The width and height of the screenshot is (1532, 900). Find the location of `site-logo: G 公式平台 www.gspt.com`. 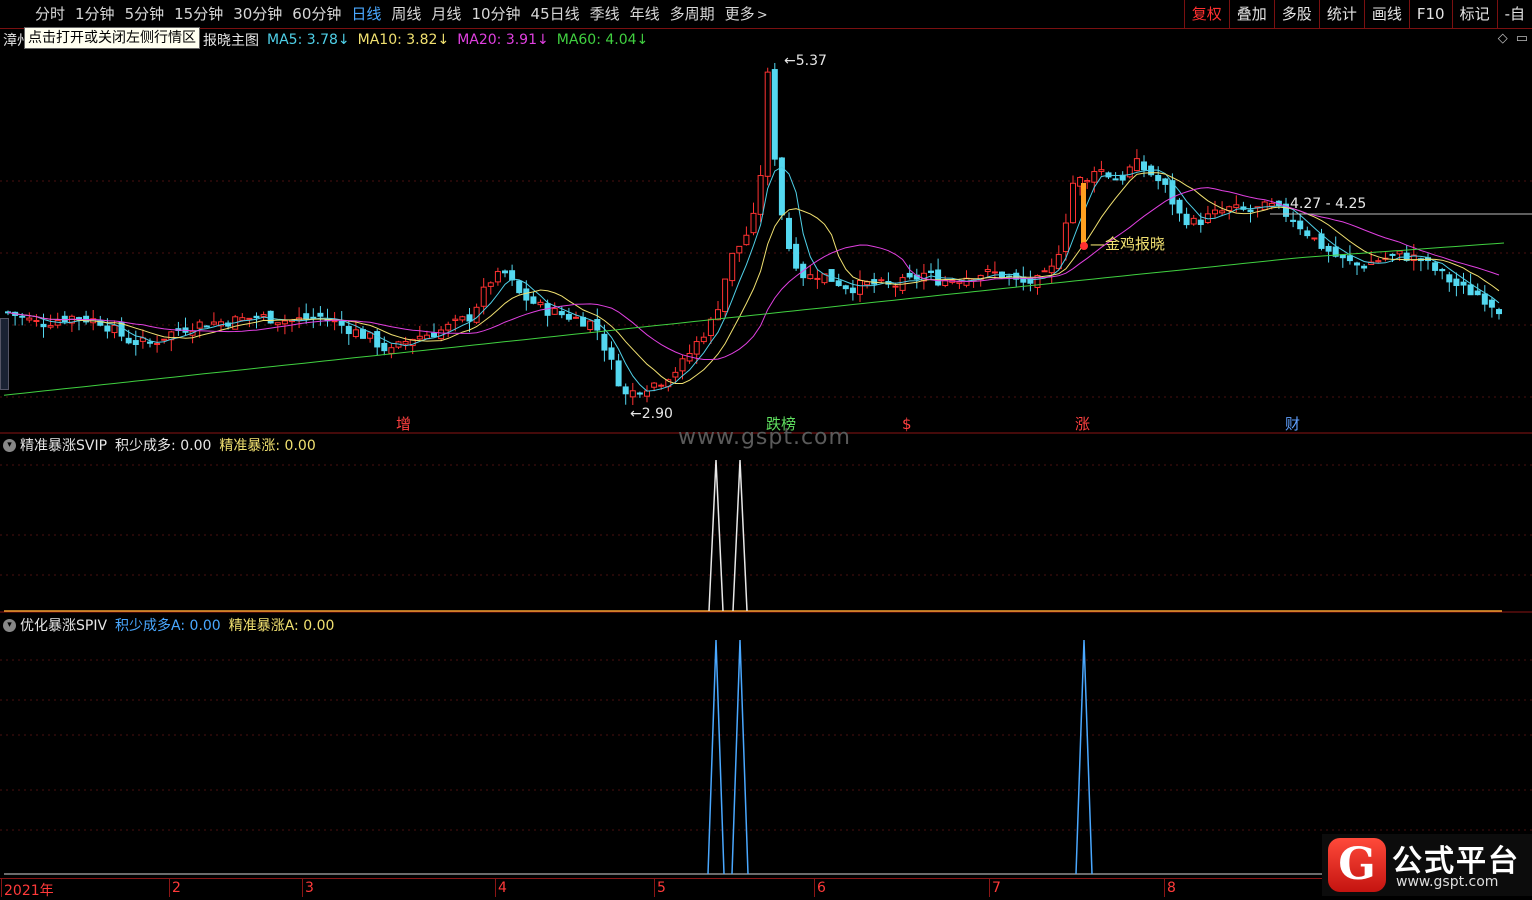

site-logo: G 公式平台 www.gspt.com is located at coordinates (1427, 865).